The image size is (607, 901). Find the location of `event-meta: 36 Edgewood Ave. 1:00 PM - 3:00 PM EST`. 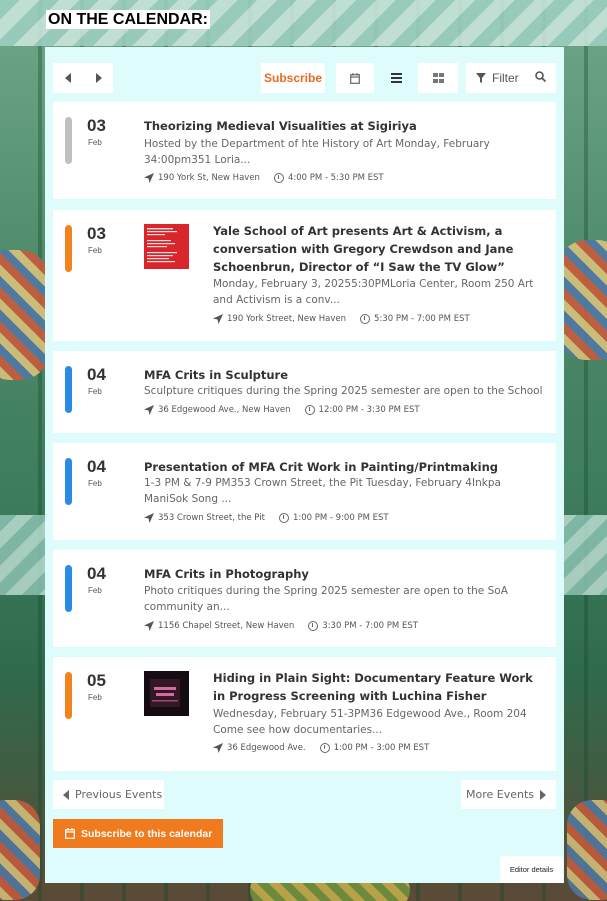

event-meta: 36 Edgewood Ave. 1:00 PM - 3:00 PM EST is located at coordinates (321, 748).